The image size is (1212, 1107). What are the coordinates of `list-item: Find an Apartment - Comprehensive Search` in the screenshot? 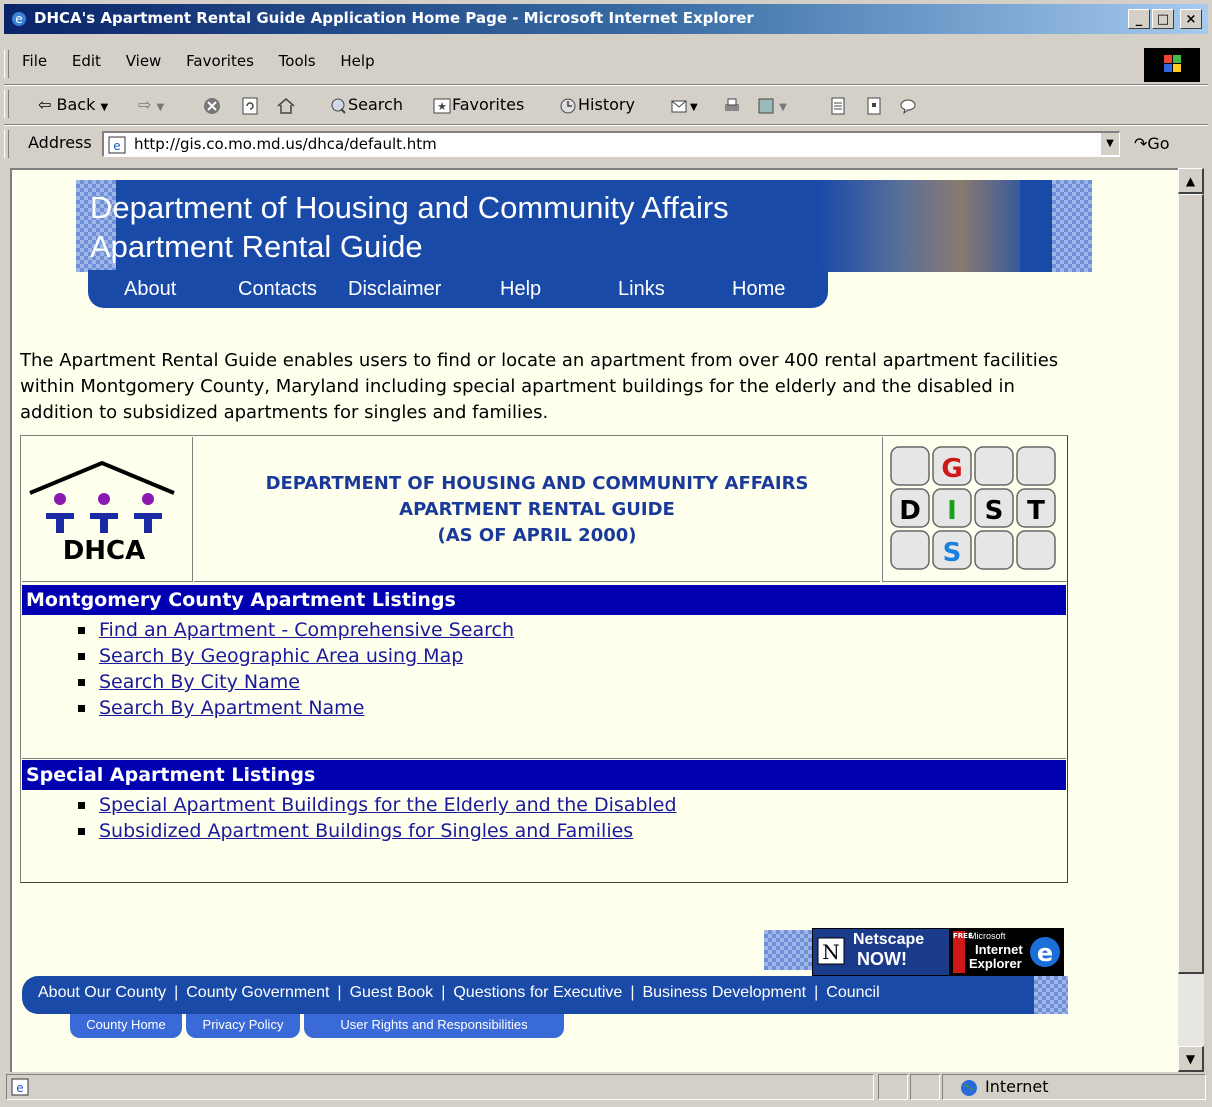 It's located at (296, 630).